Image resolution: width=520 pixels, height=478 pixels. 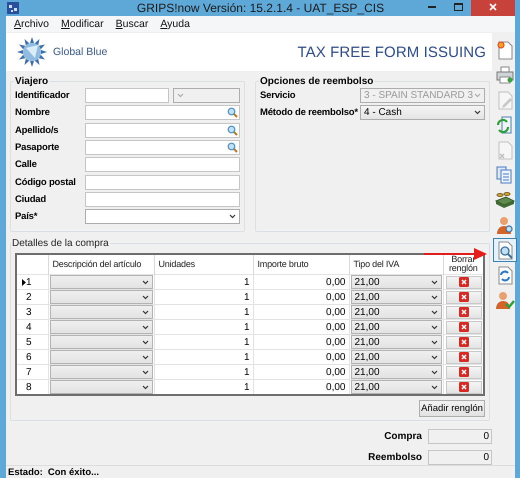 I want to click on close-button, so click(x=493, y=8).